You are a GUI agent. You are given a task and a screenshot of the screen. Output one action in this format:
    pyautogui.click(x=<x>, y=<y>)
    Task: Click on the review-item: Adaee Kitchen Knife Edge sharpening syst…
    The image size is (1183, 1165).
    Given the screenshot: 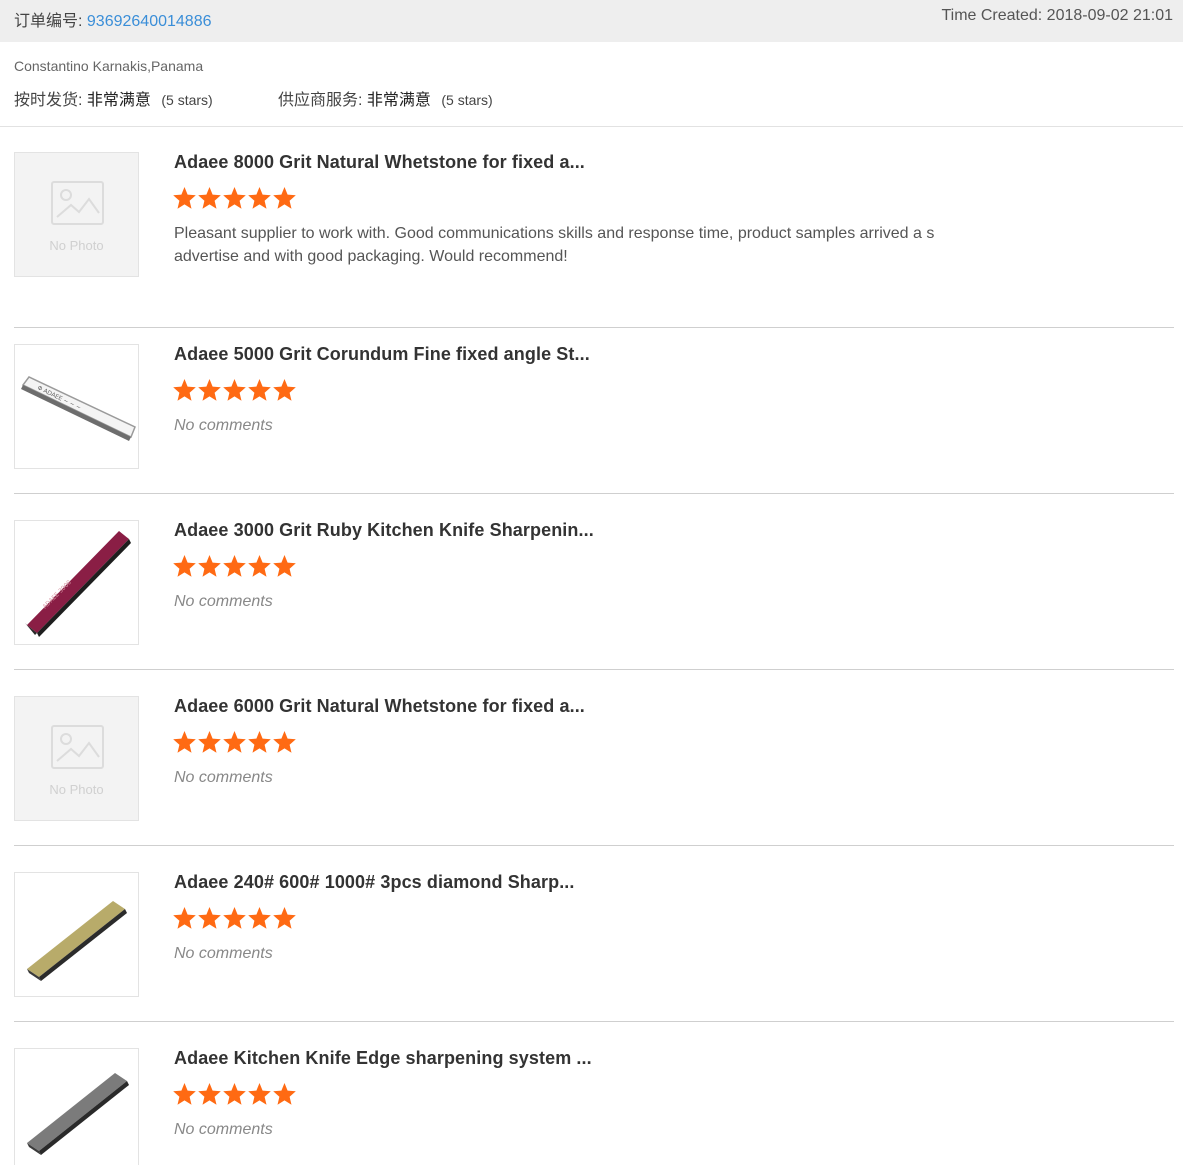 What is the action you would take?
    pyautogui.click(x=594, y=1106)
    